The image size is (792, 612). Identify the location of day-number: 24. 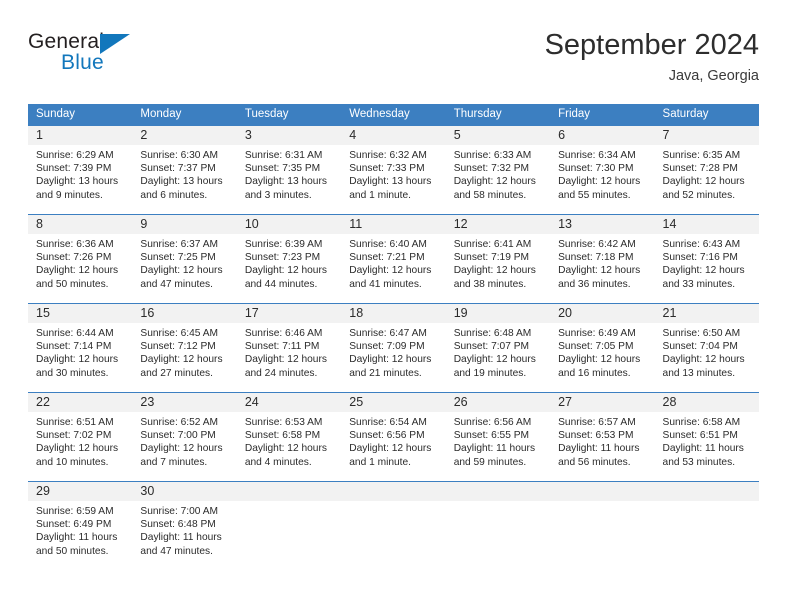
(289, 402).